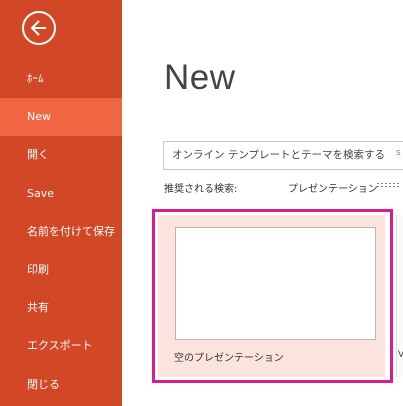 This screenshot has width=403, height=406. Describe the element at coordinates (61, 155) in the screenshot. I see `menu-item-open: 開く` at that location.